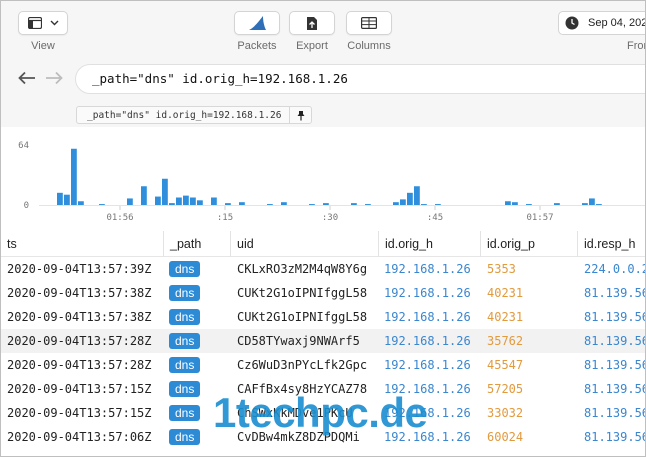 The height and width of the screenshot is (457, 646). I want to click on column-header-orig-h: id.orig_h, so click(429, 244).